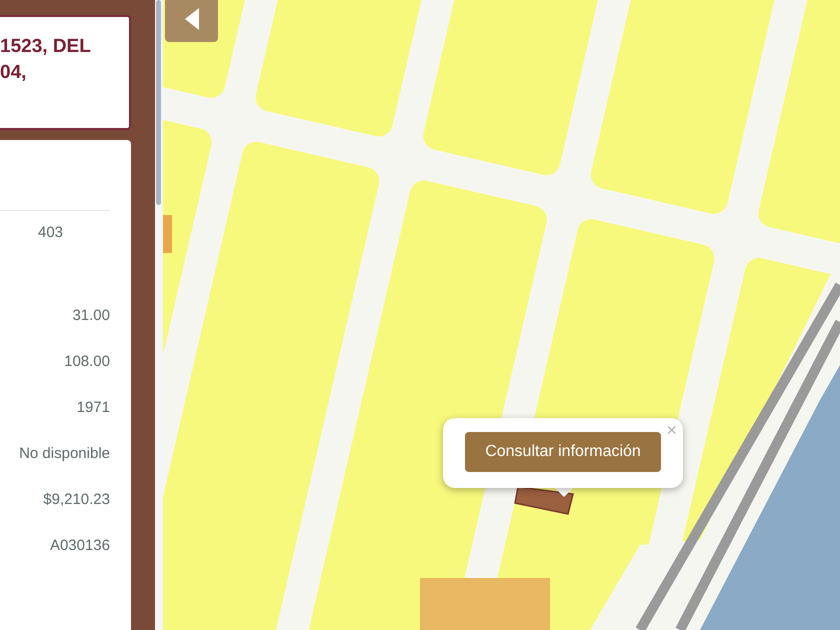  I want to click on address-title: 1523, DEL, so click(46, 47).